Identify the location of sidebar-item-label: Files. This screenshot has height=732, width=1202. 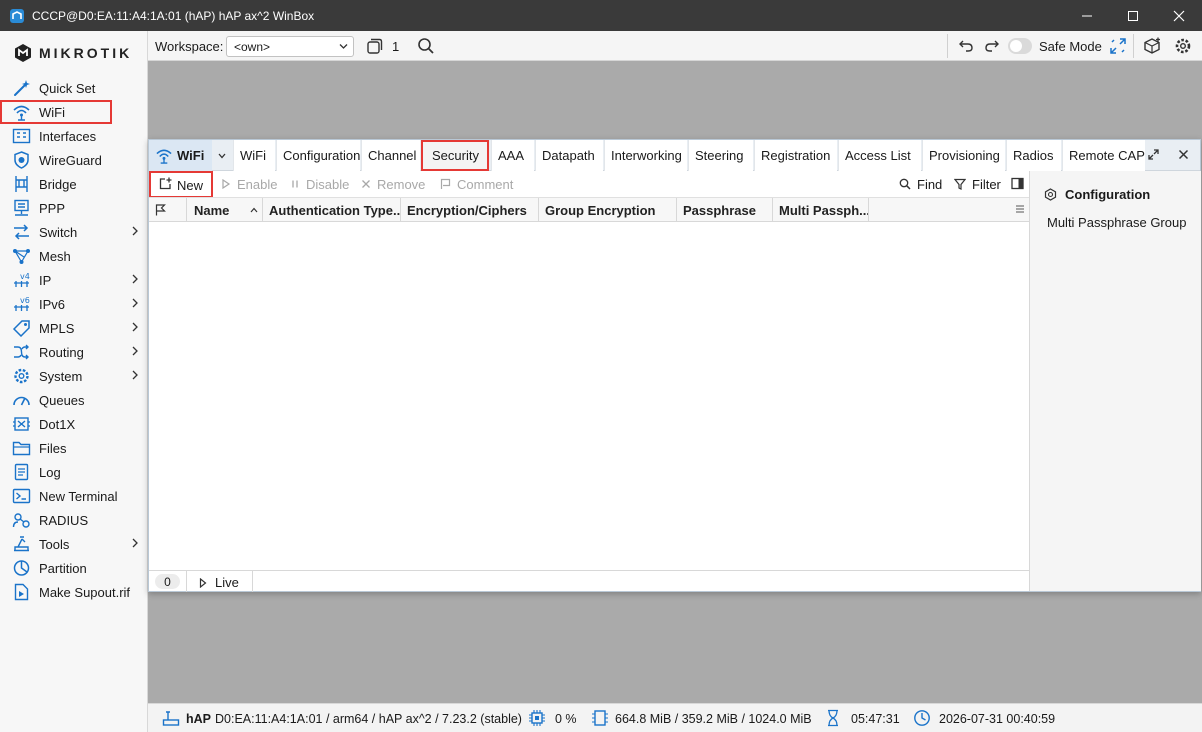
(53, 448).